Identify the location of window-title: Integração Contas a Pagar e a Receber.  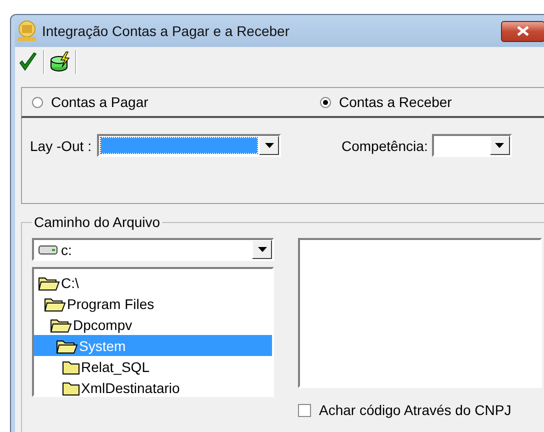
(166, 31).